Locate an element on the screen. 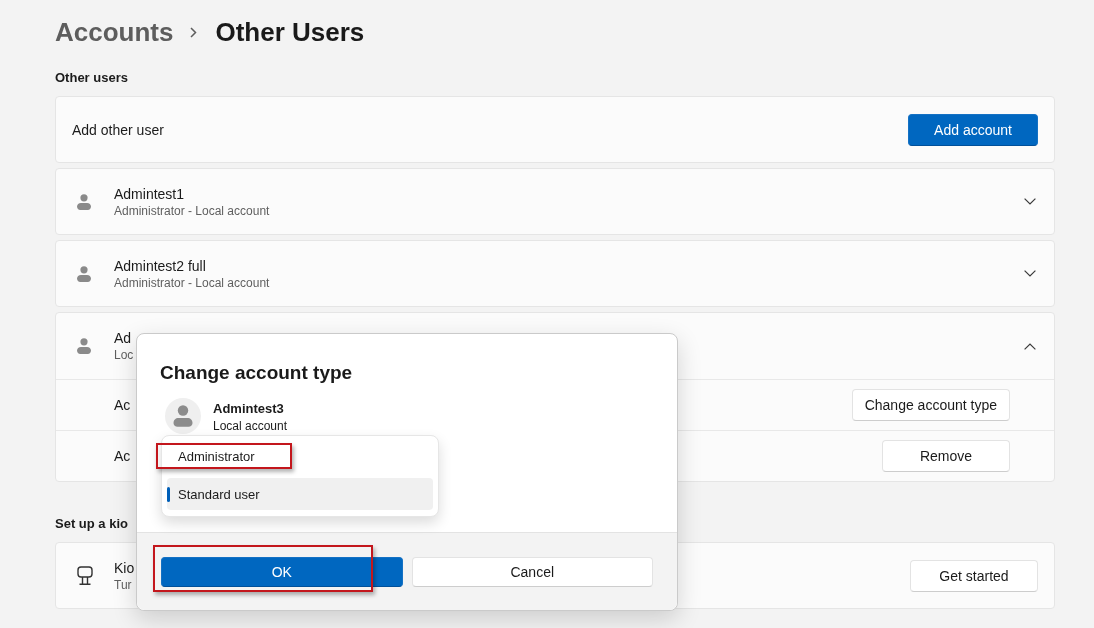 The image size is (1094, 628). get-started-button: Get started is located at coordinates (974, 575).